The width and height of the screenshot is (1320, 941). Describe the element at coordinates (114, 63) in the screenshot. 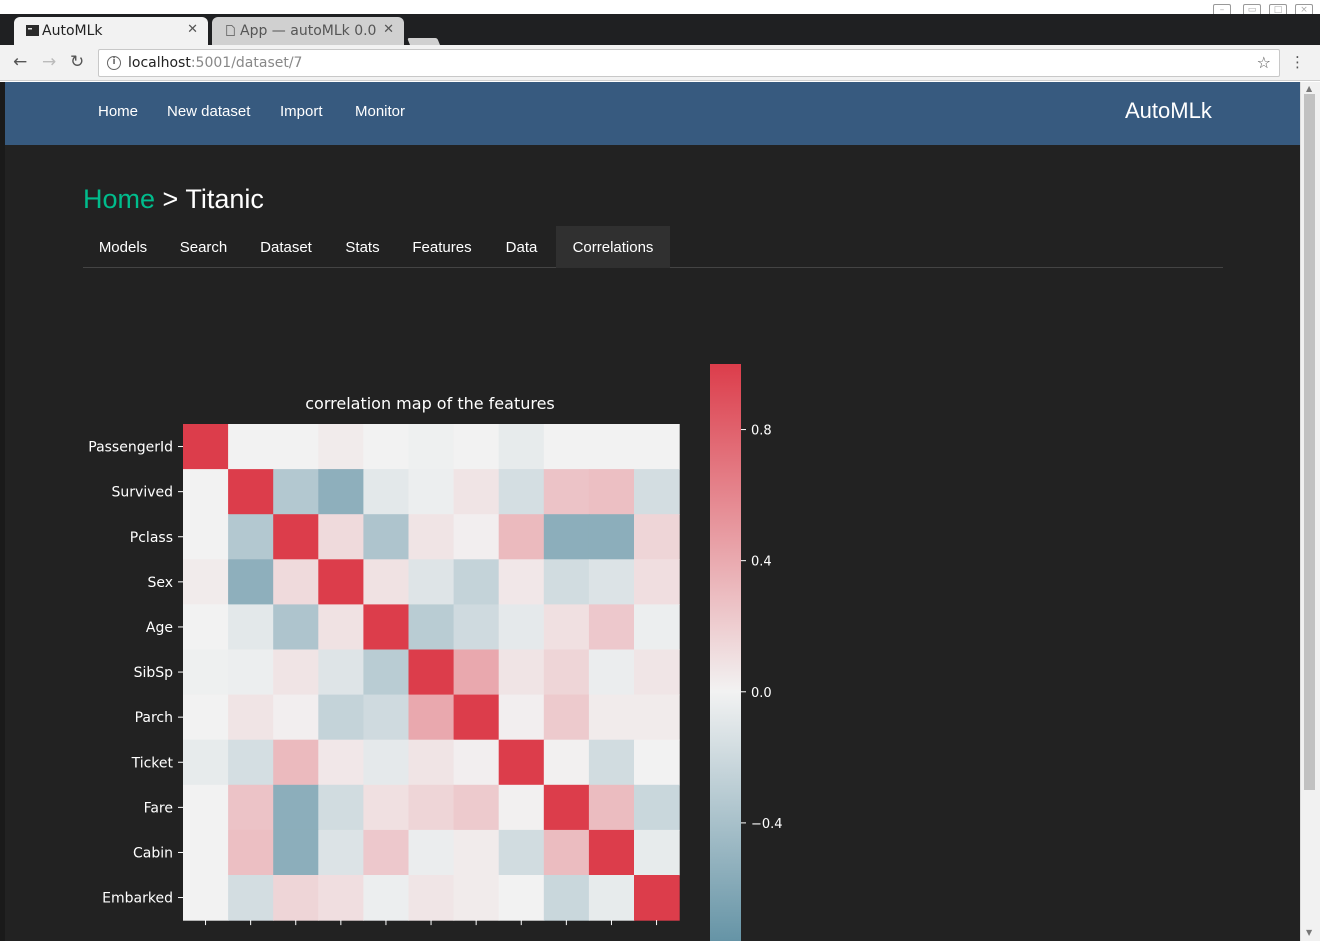

I see `info-icon: i` at that location.